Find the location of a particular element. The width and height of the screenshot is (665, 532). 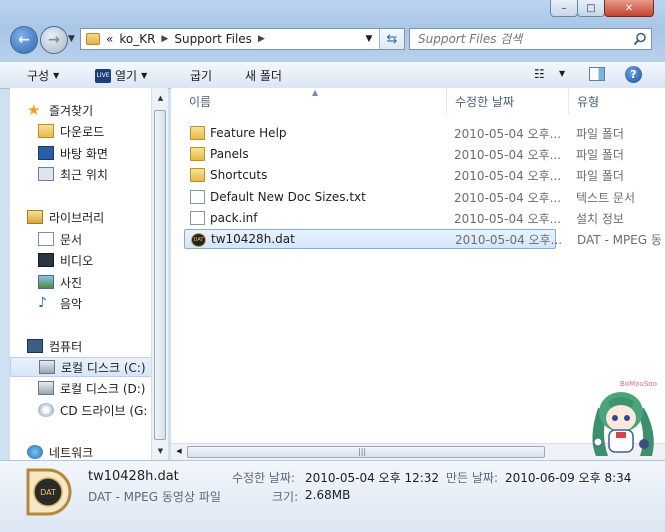

close-button: ✕ is located at coordinates (629, 8).